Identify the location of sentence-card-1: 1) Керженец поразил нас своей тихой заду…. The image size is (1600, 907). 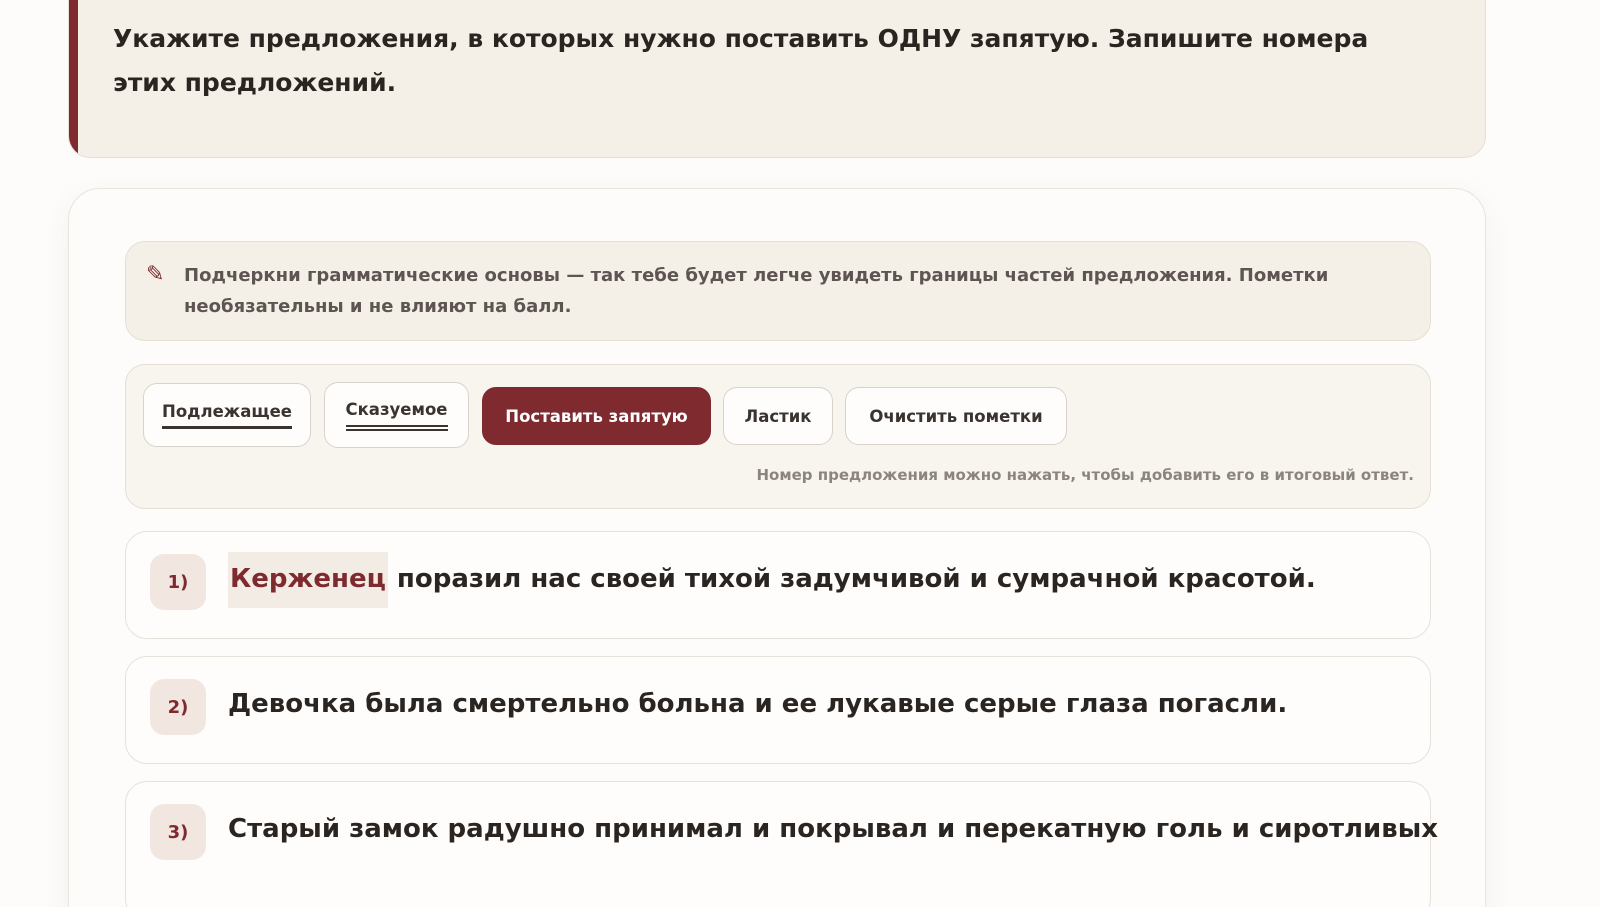
(778, 585).